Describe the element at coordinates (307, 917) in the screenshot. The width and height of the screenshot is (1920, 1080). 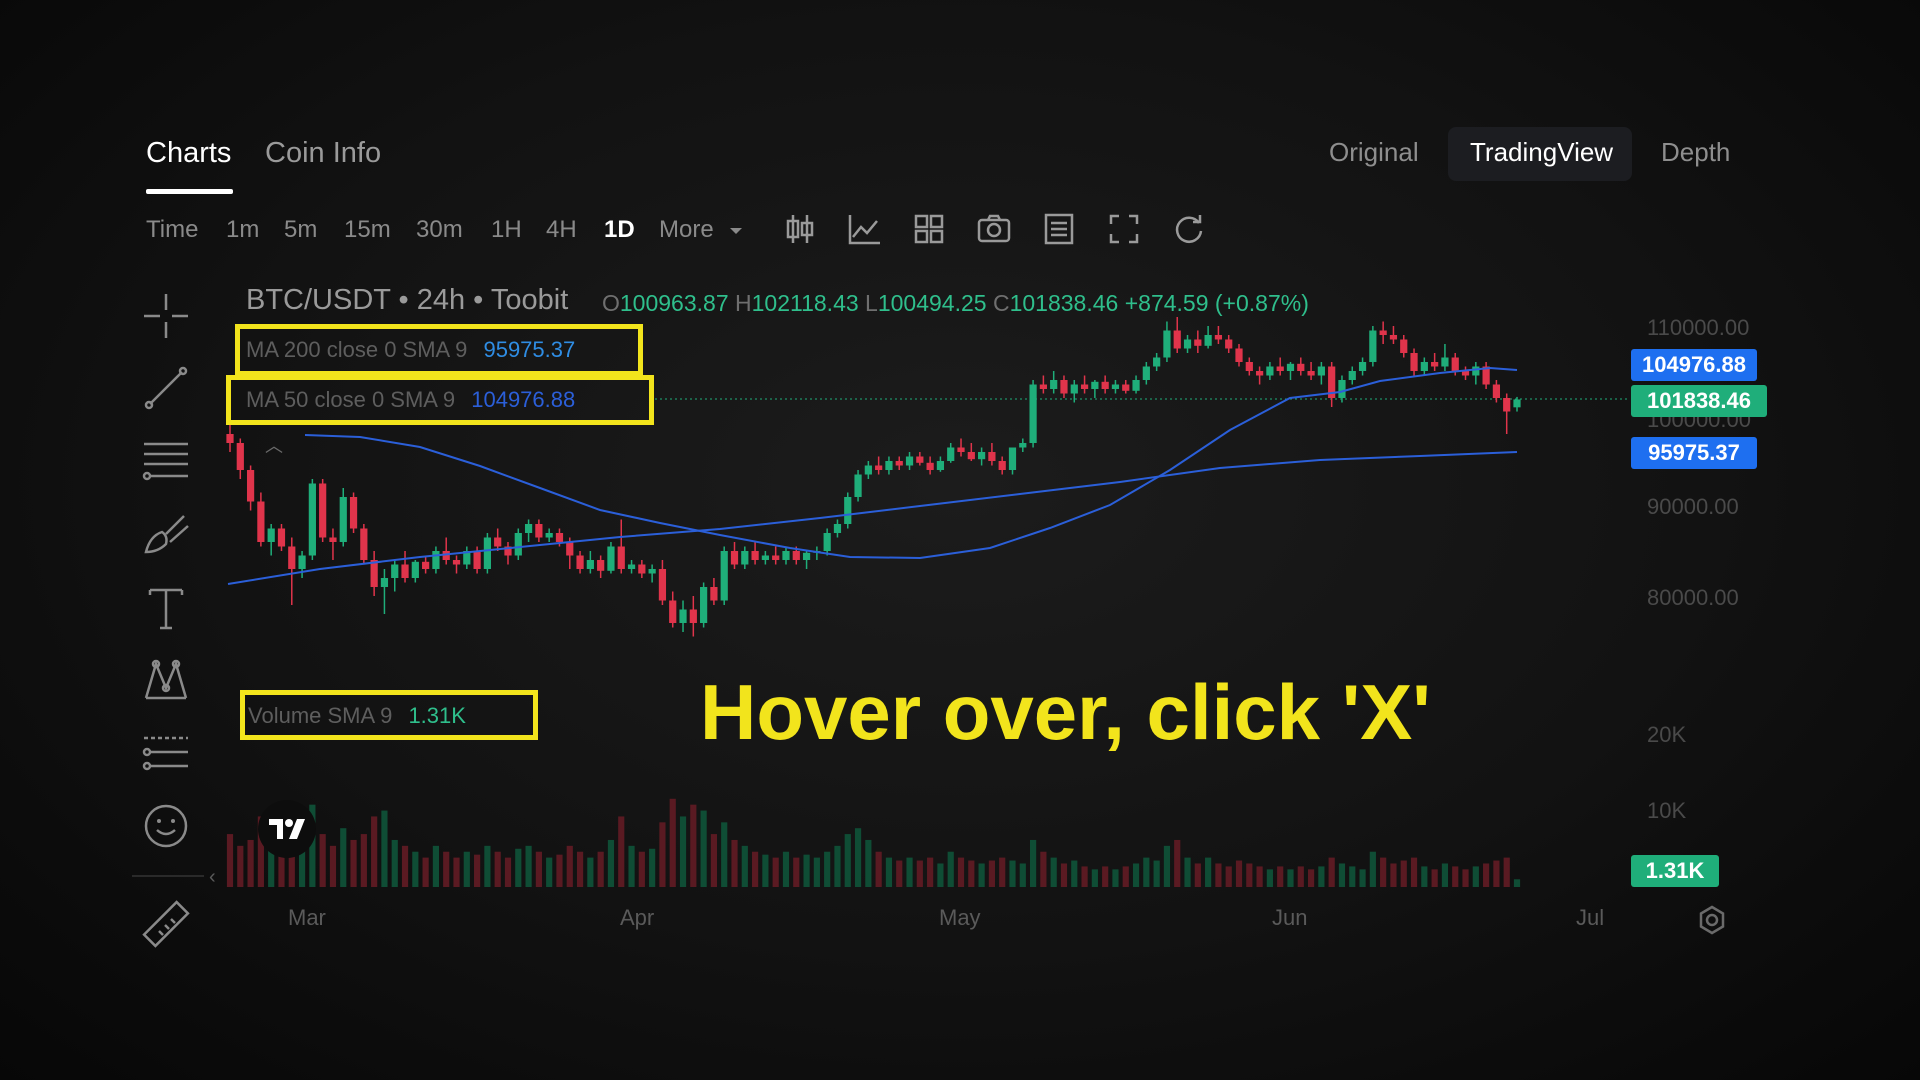
I see `month-label: Mar` at that location.